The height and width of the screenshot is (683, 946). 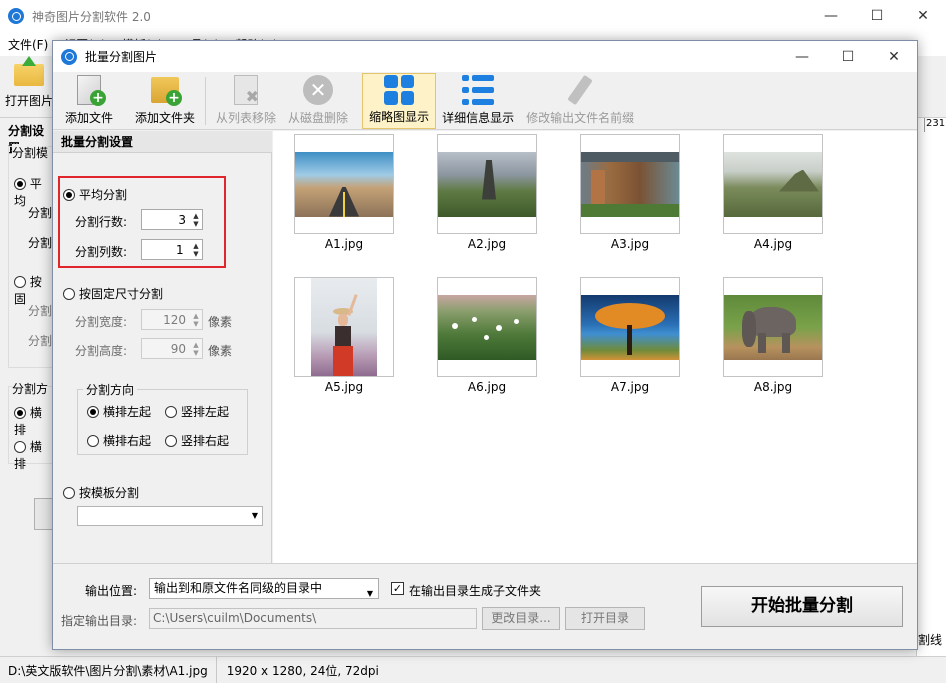 What do you see at coordinates (165, 89) in the screenshot?
I see `add-folder-icon: +` at bounding box center [165, 89].